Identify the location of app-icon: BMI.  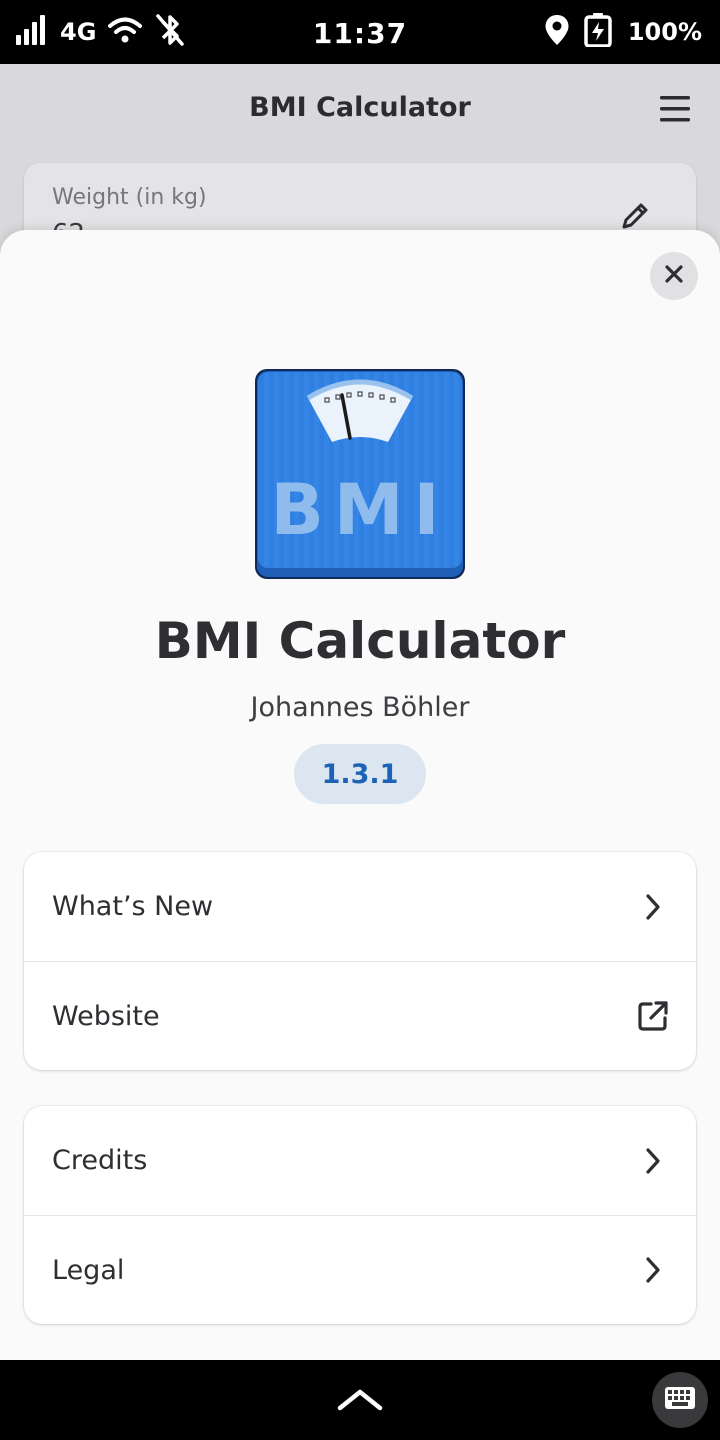
(360, 474).